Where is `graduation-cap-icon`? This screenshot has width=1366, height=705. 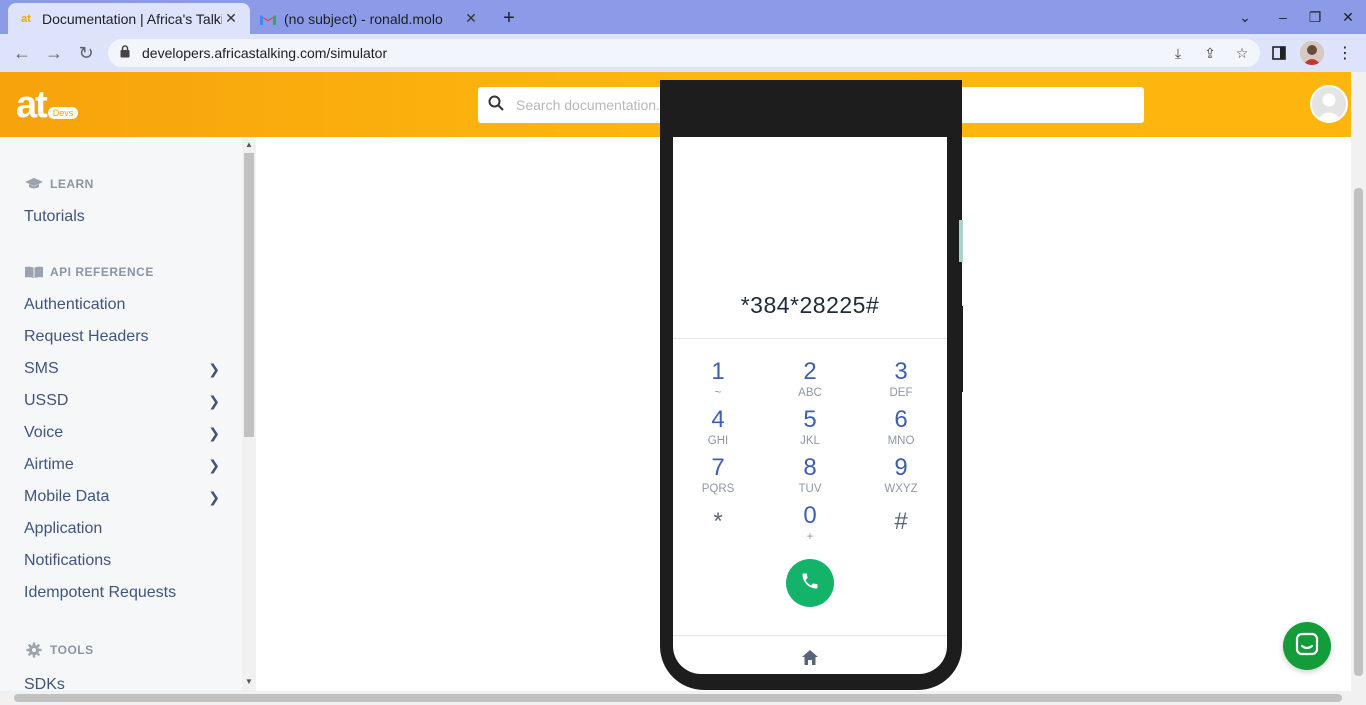 graduation-cap-icon is located at coordinates (34, 184).